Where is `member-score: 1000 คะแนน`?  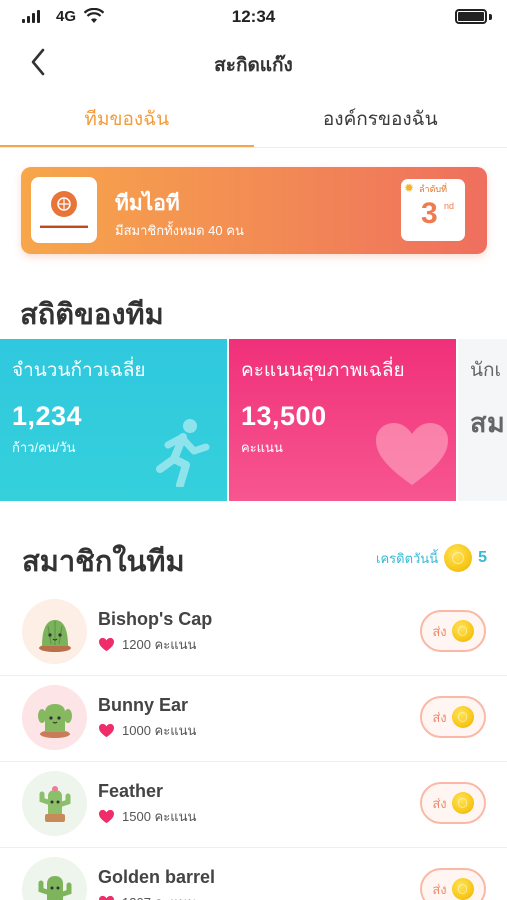 member-score: 1000 คะแนน is located at coordinates (147, 730).